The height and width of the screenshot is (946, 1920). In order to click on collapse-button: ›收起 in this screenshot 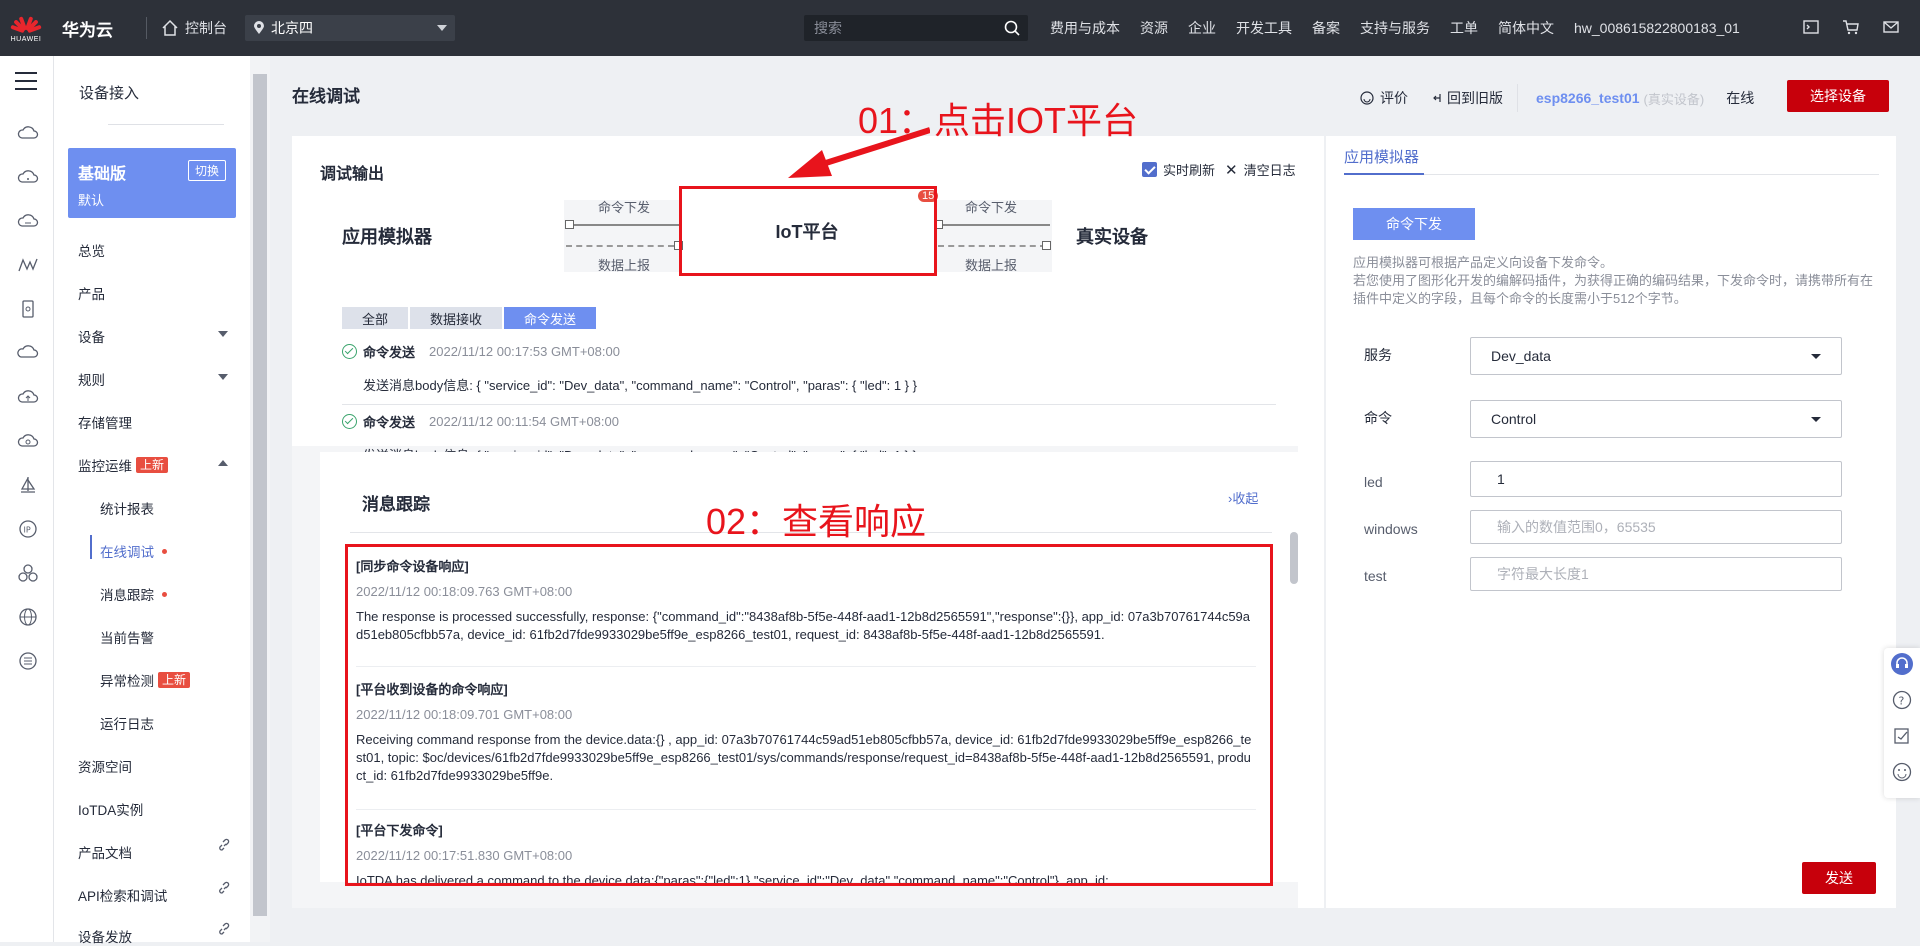, I will do `click(1243, 497)`.